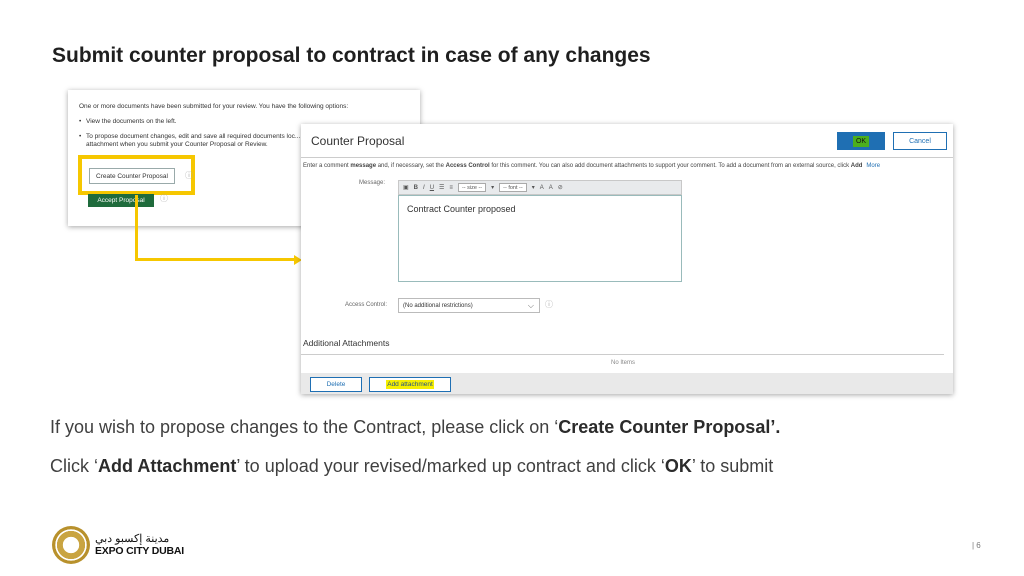 The image size is (1024, 576). I want to click on list-icon: ☰, so click(441, 187).